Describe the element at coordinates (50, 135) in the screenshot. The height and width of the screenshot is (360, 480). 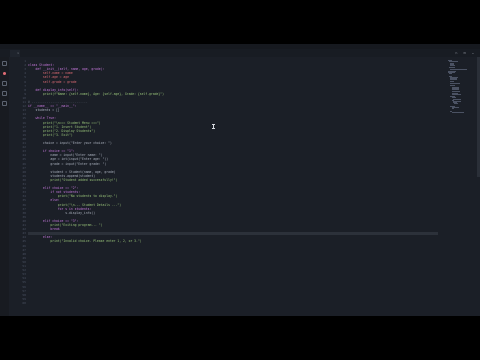
I see `code-line: print("3. Exit")` at that location.